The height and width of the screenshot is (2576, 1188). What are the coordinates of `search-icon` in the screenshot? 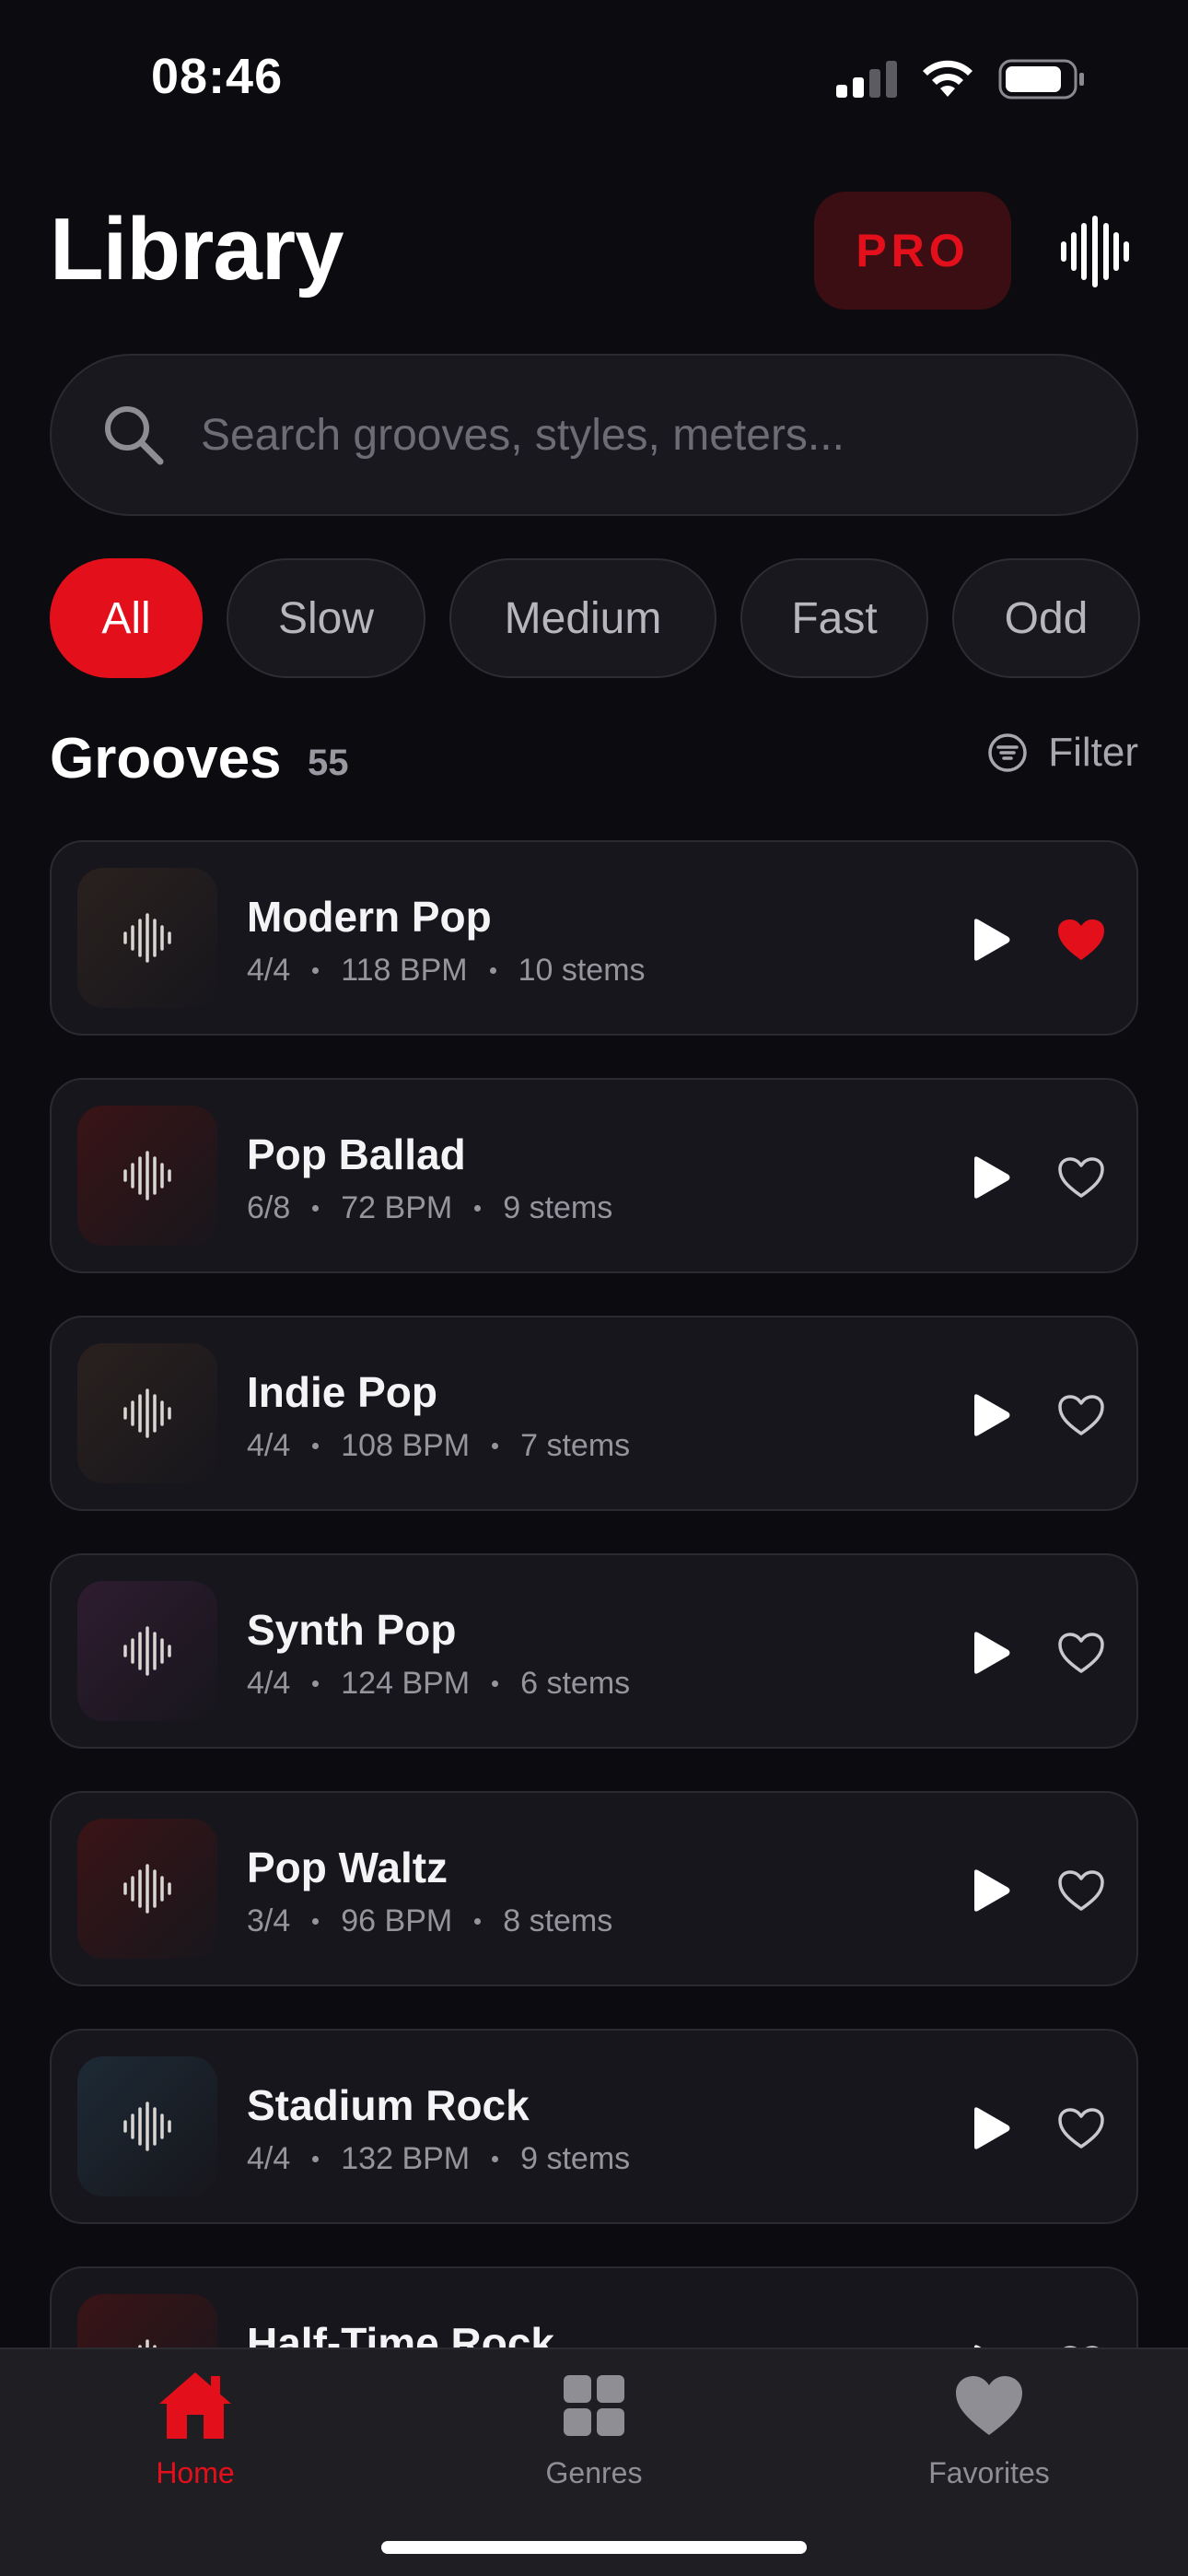 It's located at (134, 435).